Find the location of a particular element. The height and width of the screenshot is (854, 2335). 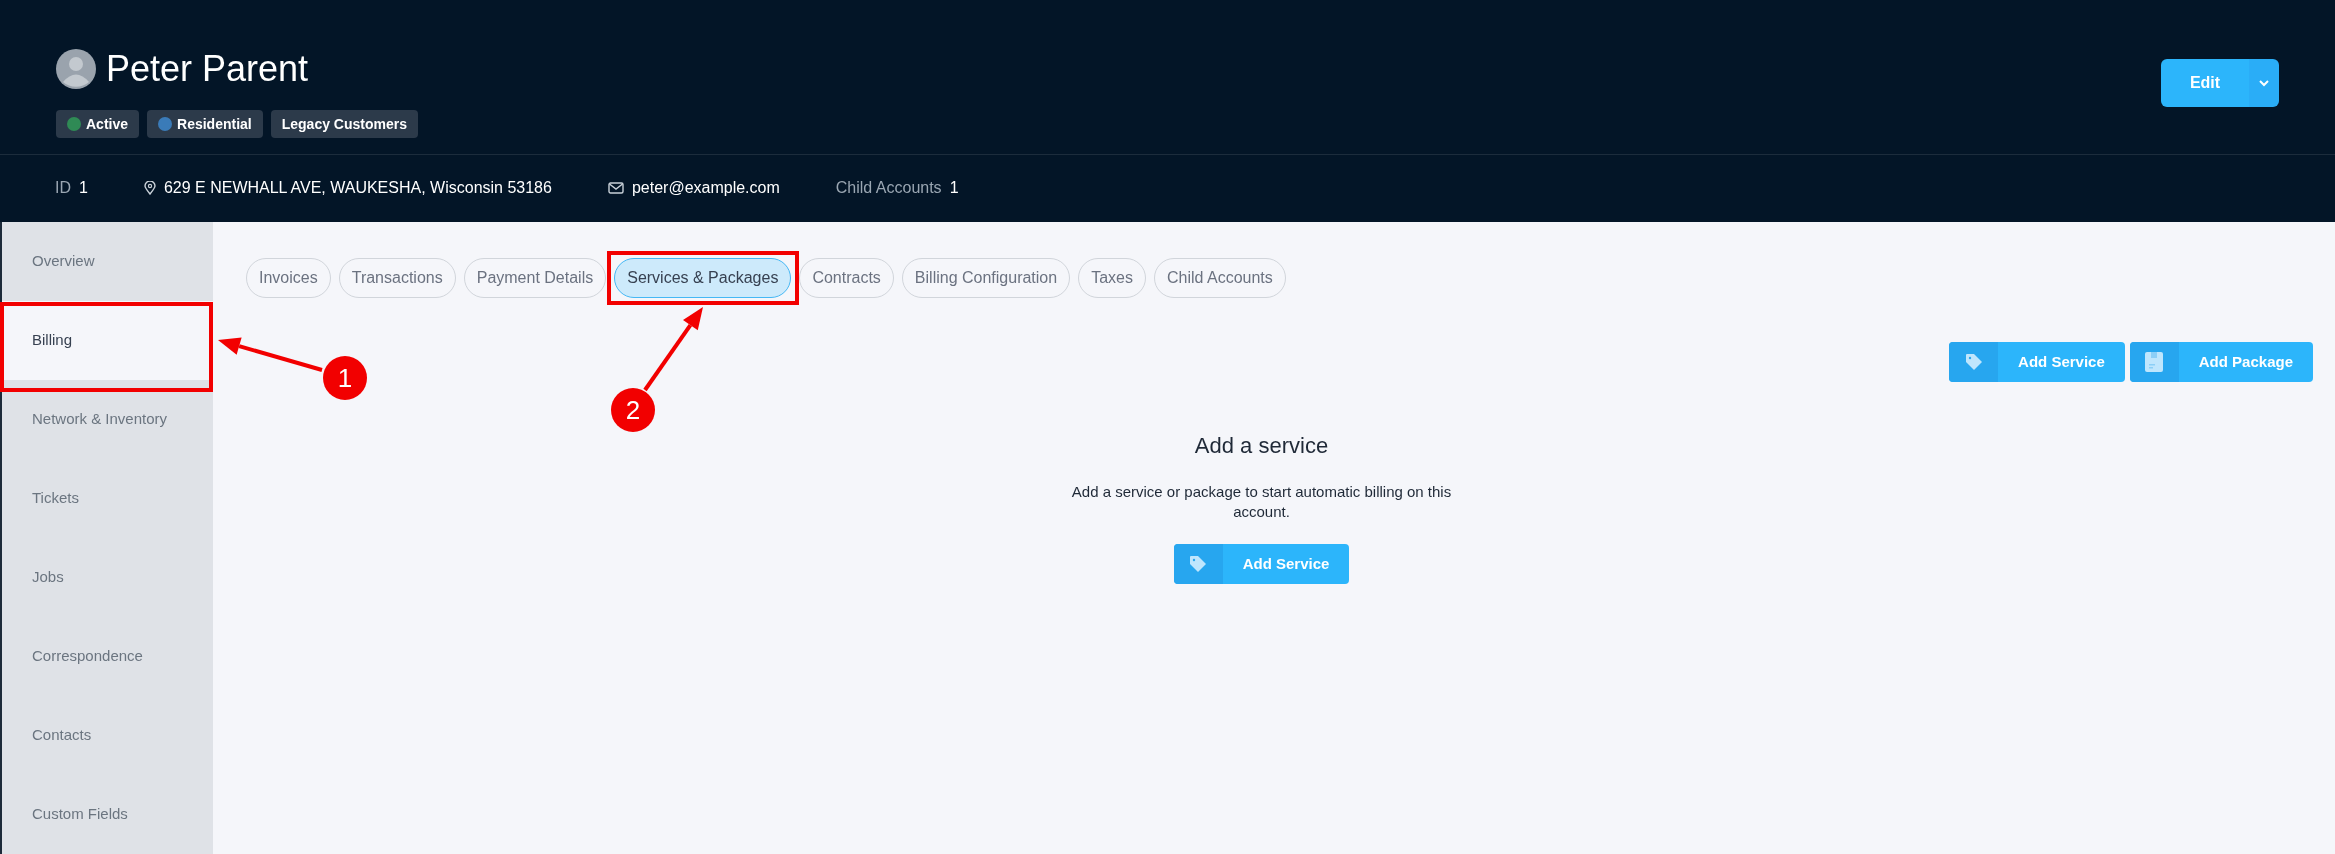

field-label: Child Accounts is located at coordinates (888, 188).